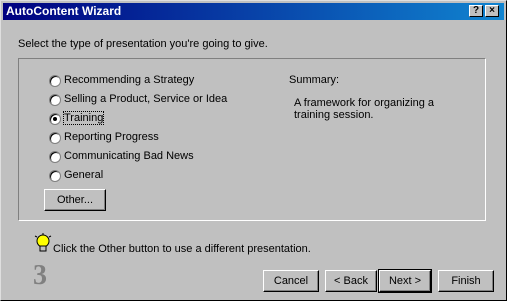  I want to click on option-label: Recommending a Strategy, so click(129, 80).